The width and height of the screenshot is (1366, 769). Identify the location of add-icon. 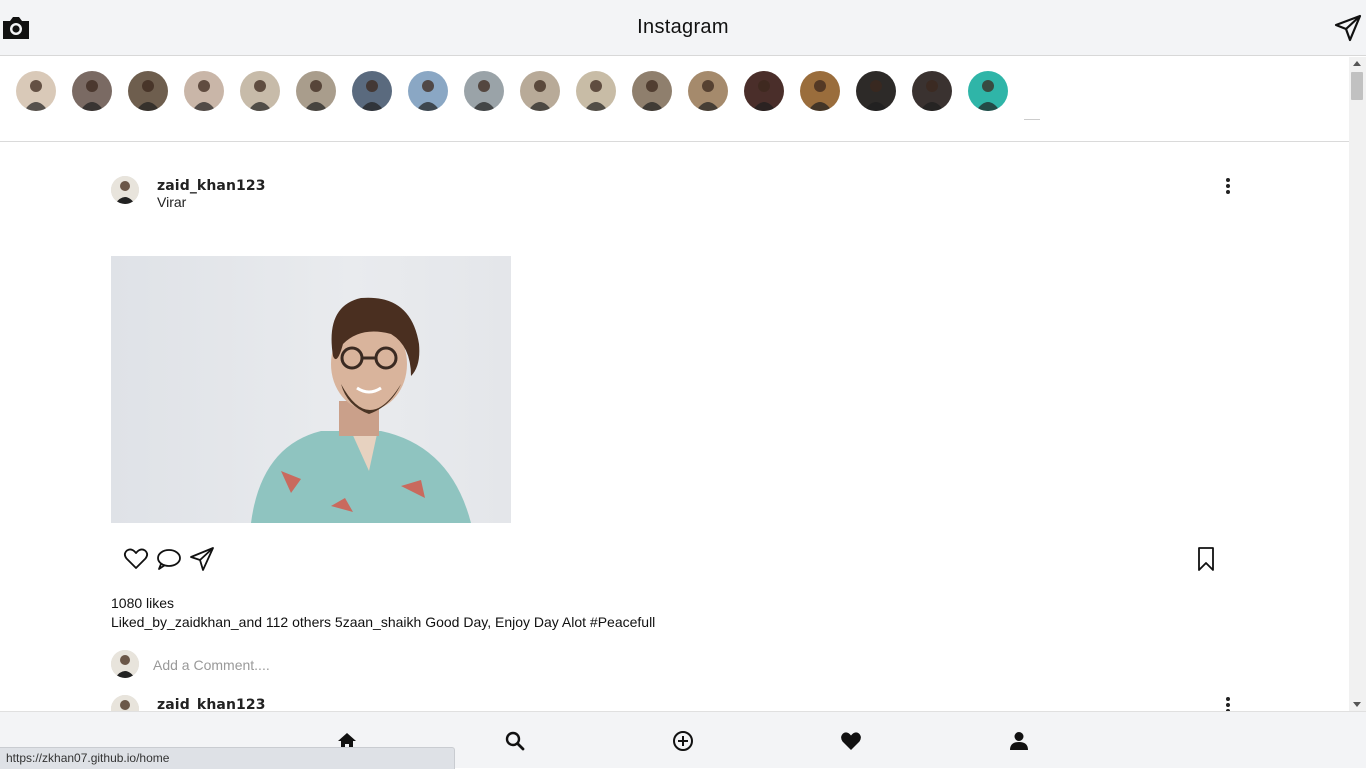
(683, 741).